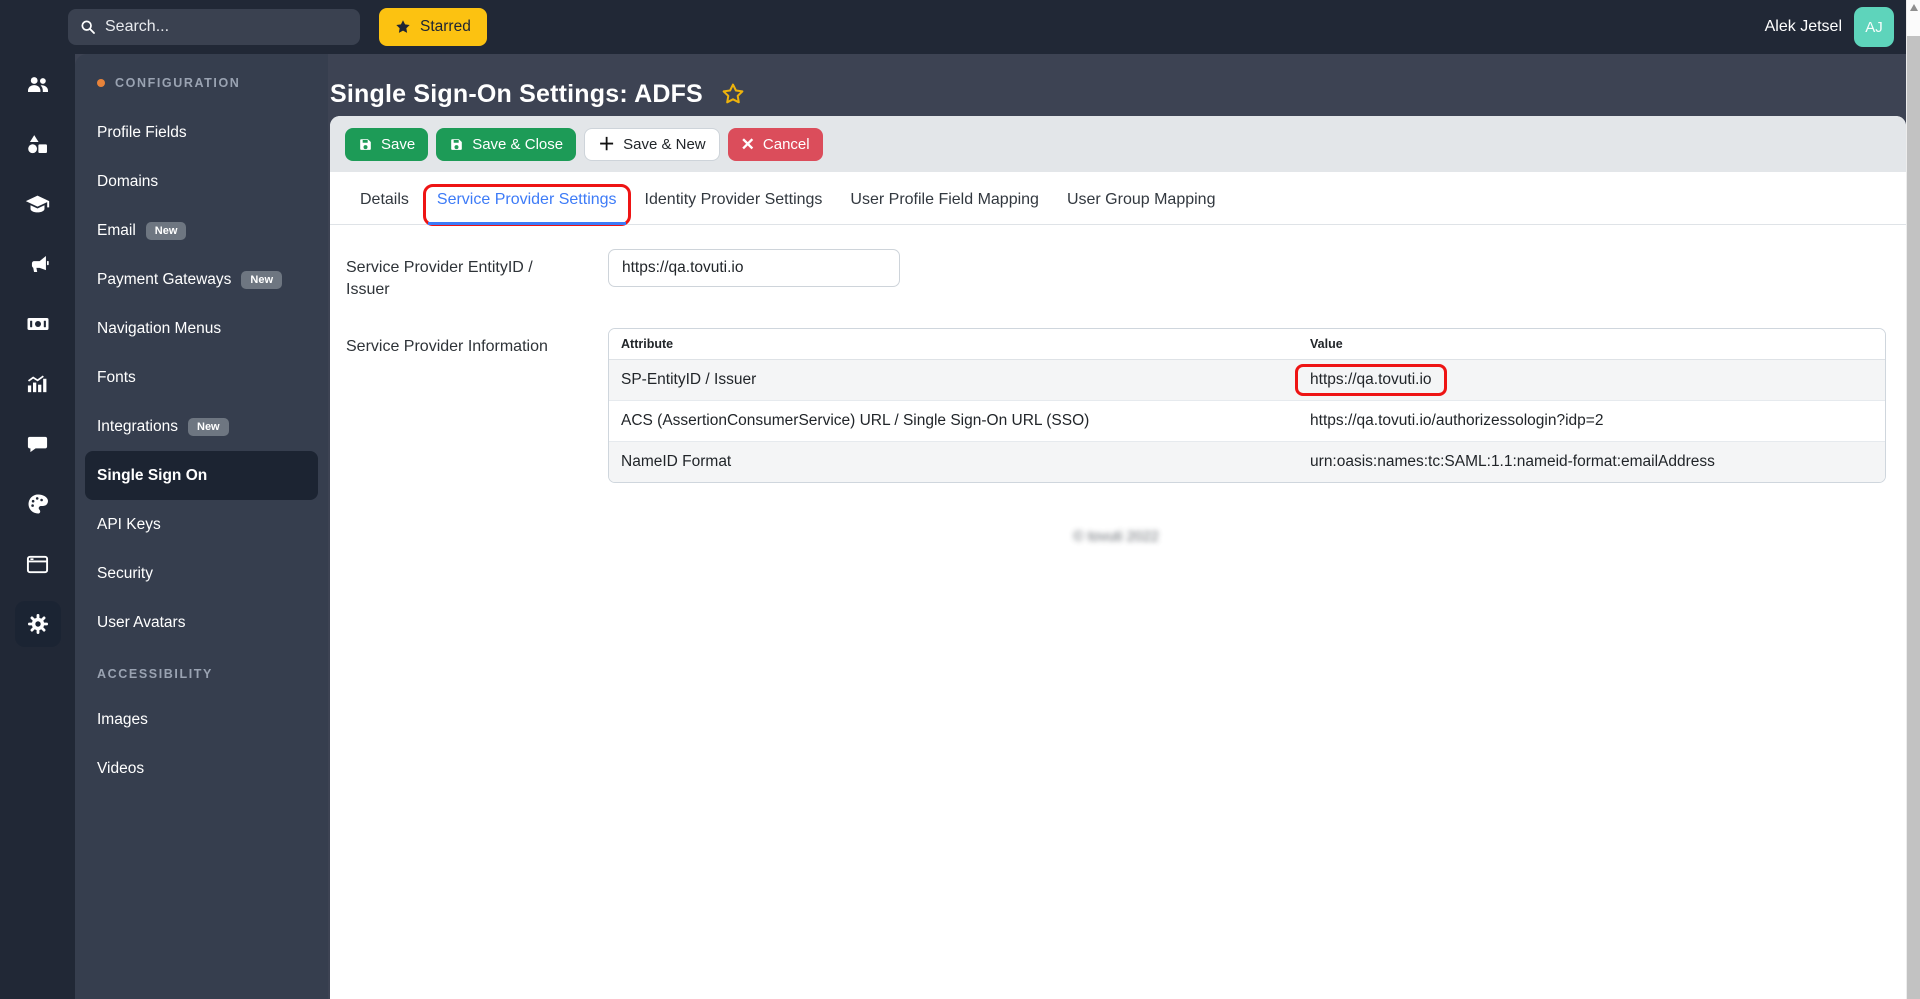 The width and height of the screenshot is (1920, 999). I want to click on sidebar-item-videos: Videos, so click(201, 768).